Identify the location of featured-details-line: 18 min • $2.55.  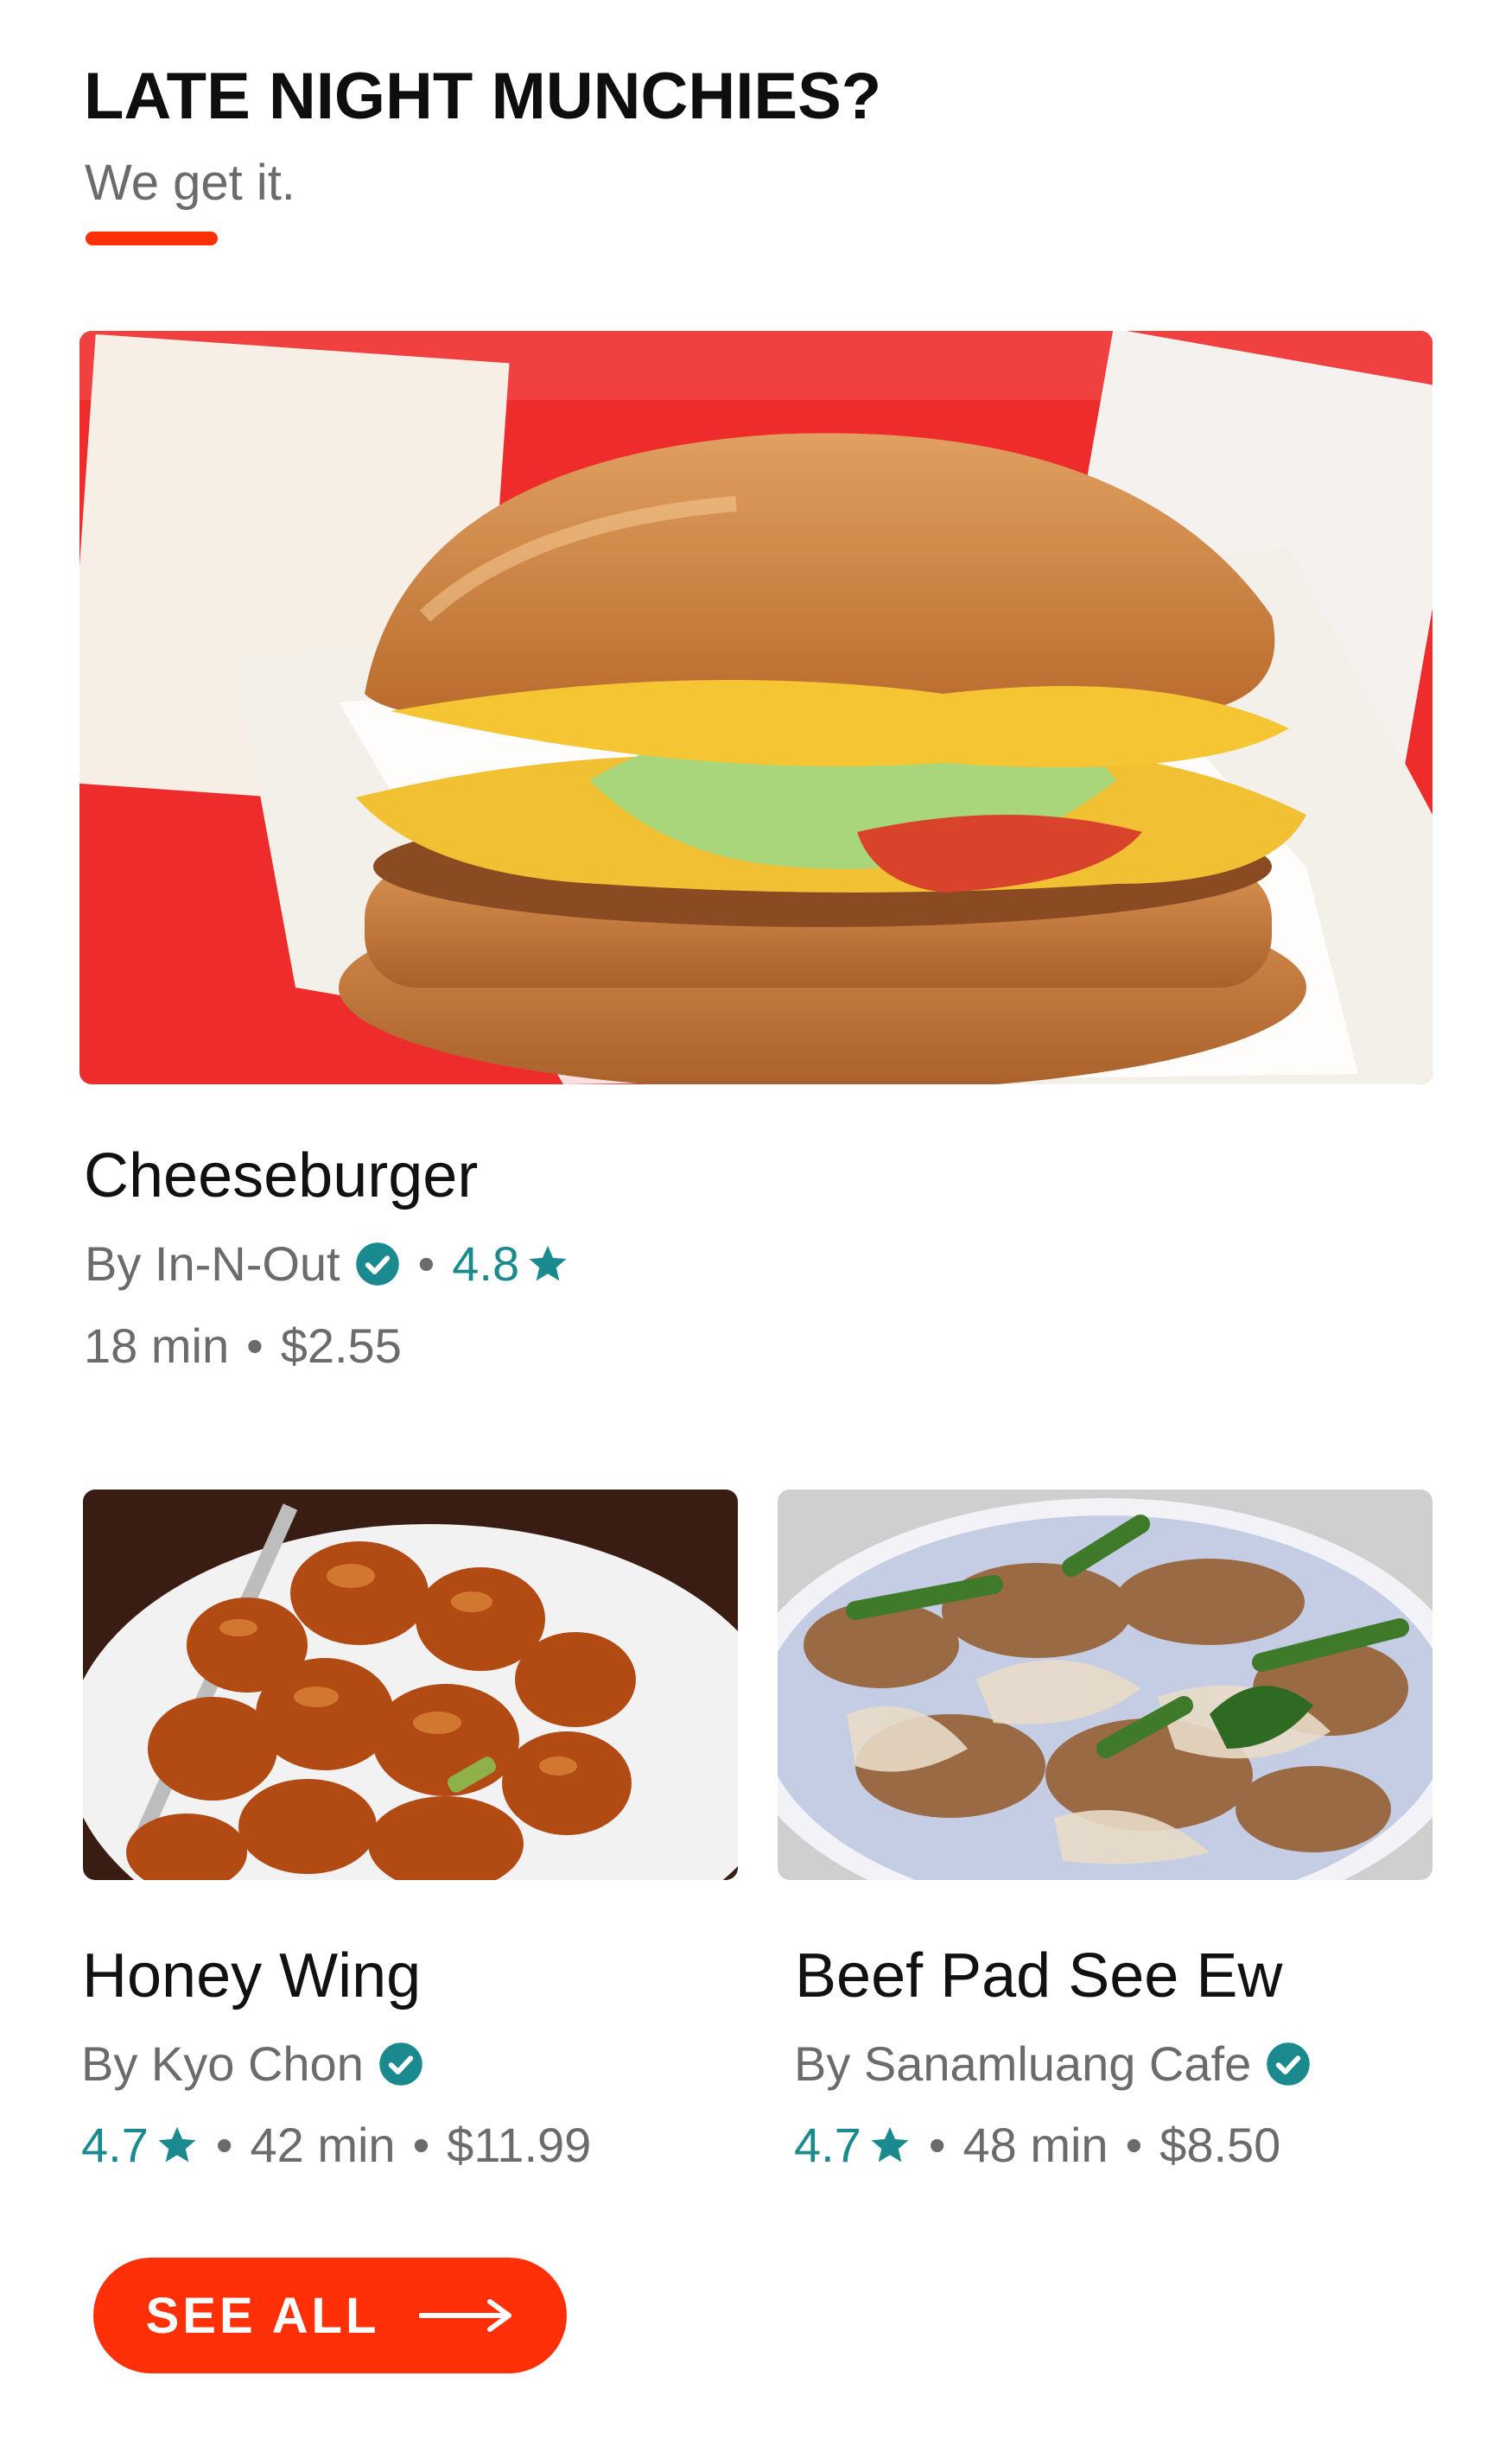
(243, 1346).